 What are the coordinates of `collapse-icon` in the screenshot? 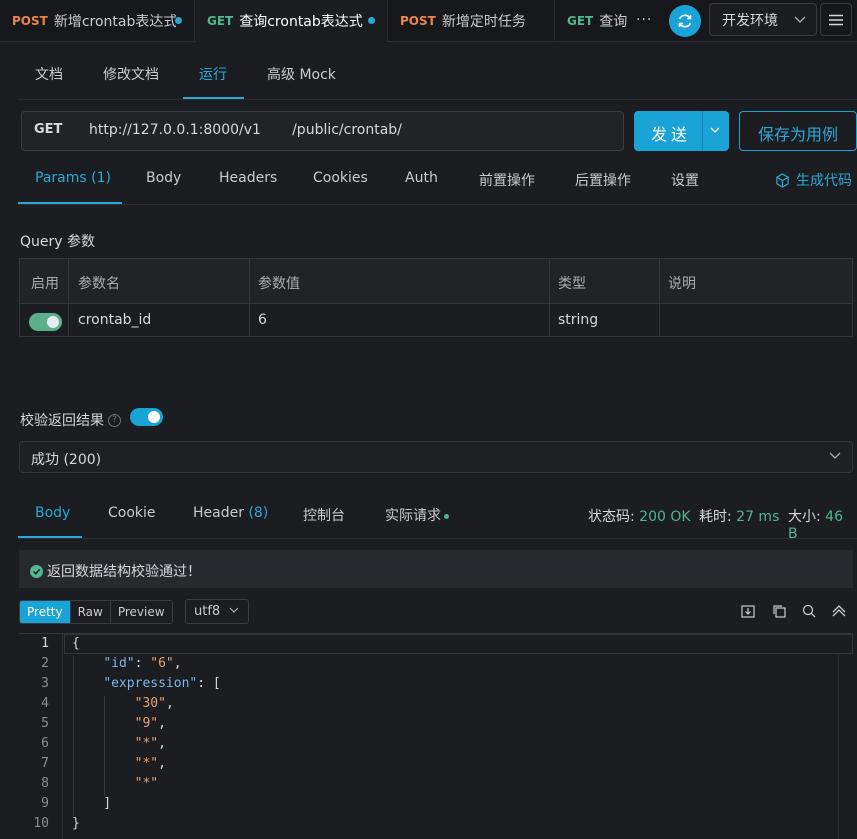 It's located at (839, 611).